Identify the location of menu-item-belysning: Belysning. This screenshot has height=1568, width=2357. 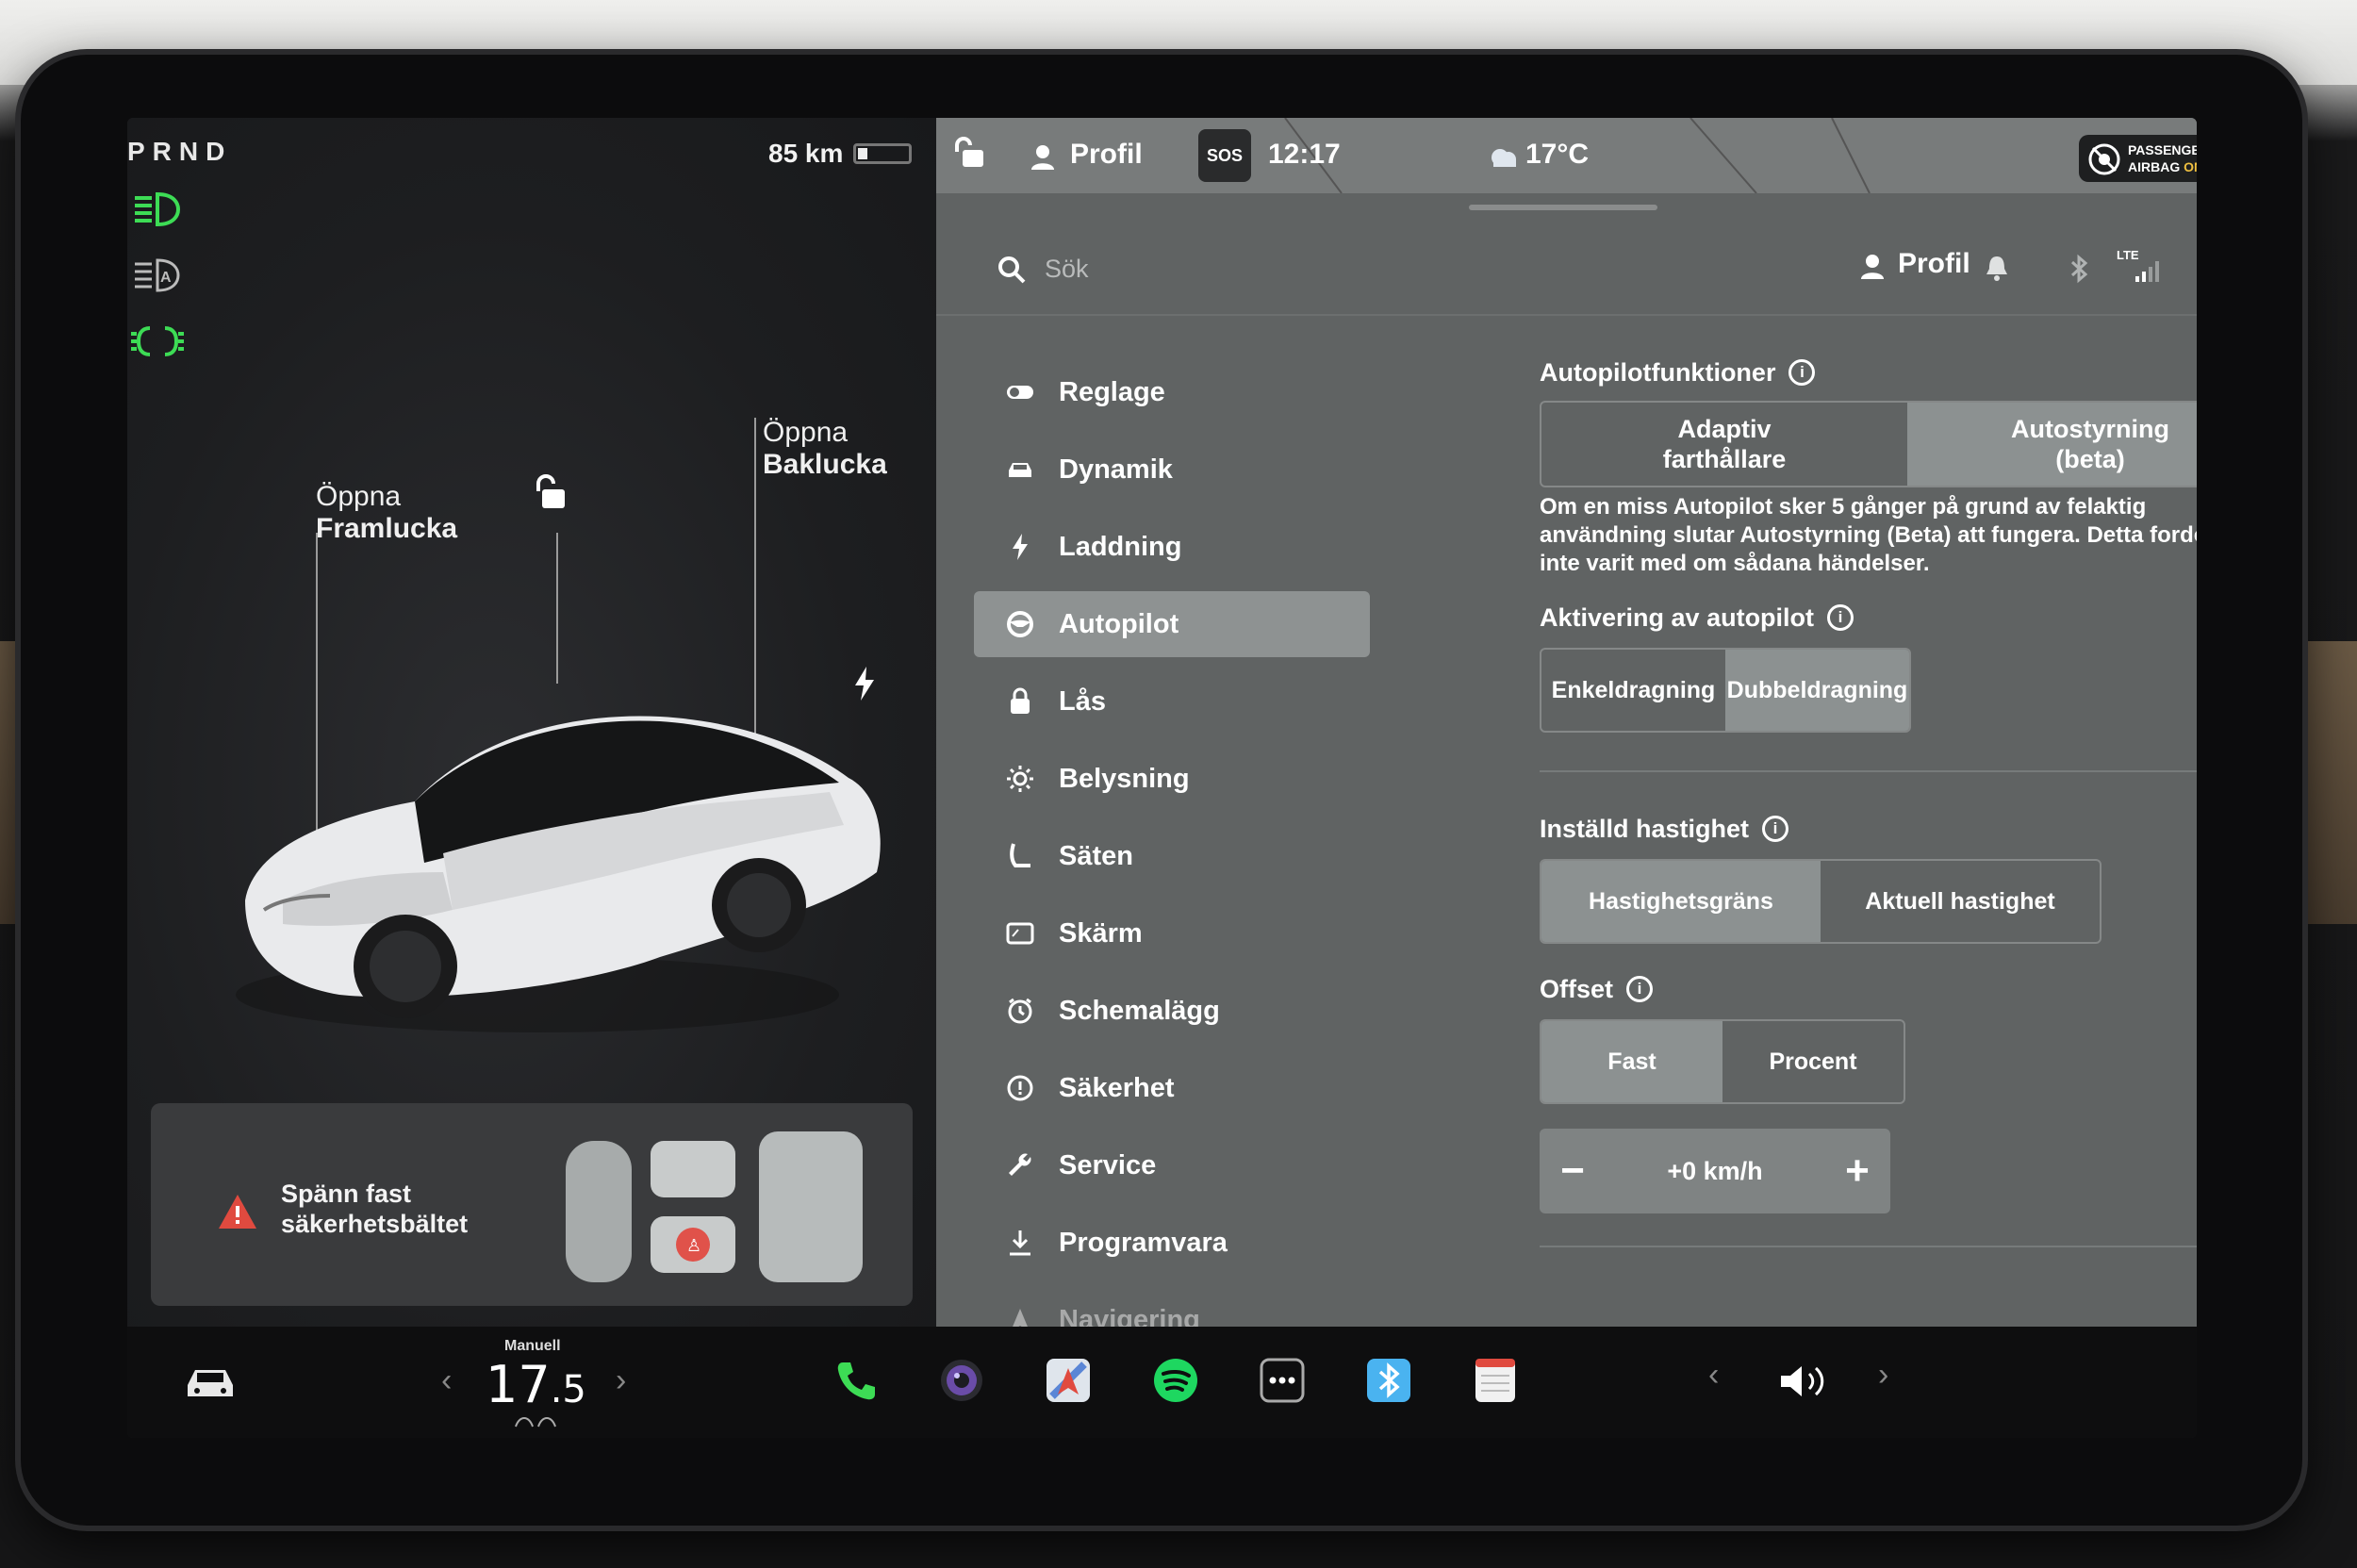
(1172, 778).